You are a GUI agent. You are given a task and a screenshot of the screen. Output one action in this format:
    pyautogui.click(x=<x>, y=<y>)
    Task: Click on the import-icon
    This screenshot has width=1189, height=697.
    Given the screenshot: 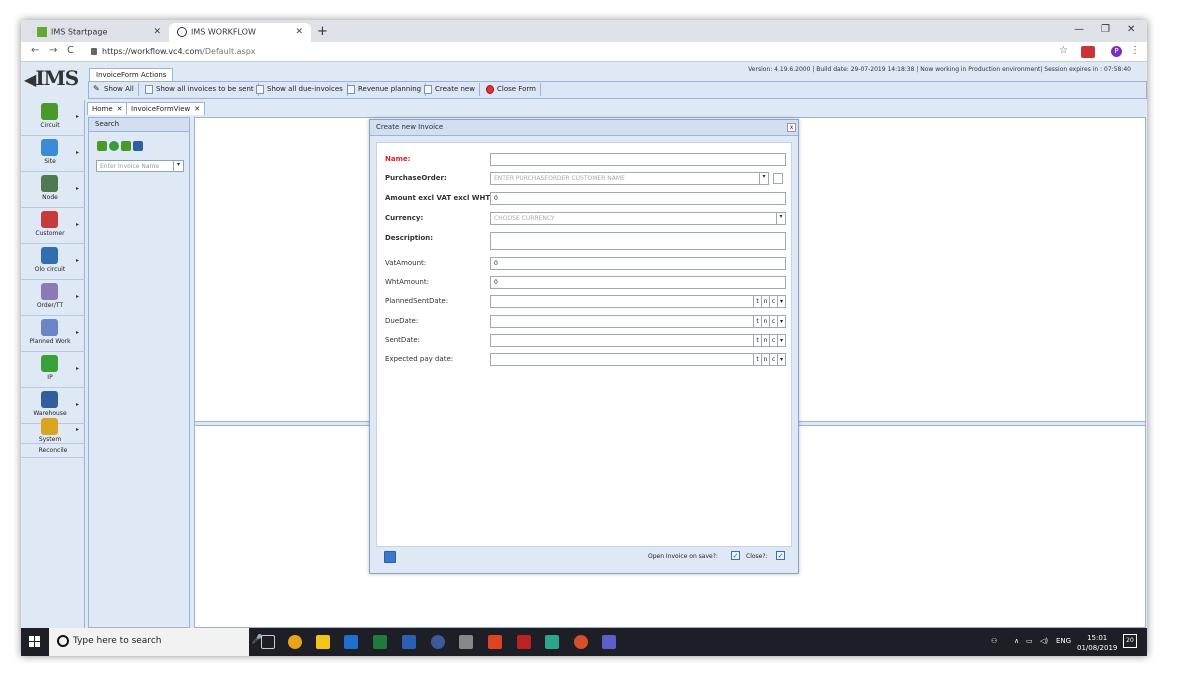 What is the action you would take?
    pyautogui.click(x=126, y=146)
    